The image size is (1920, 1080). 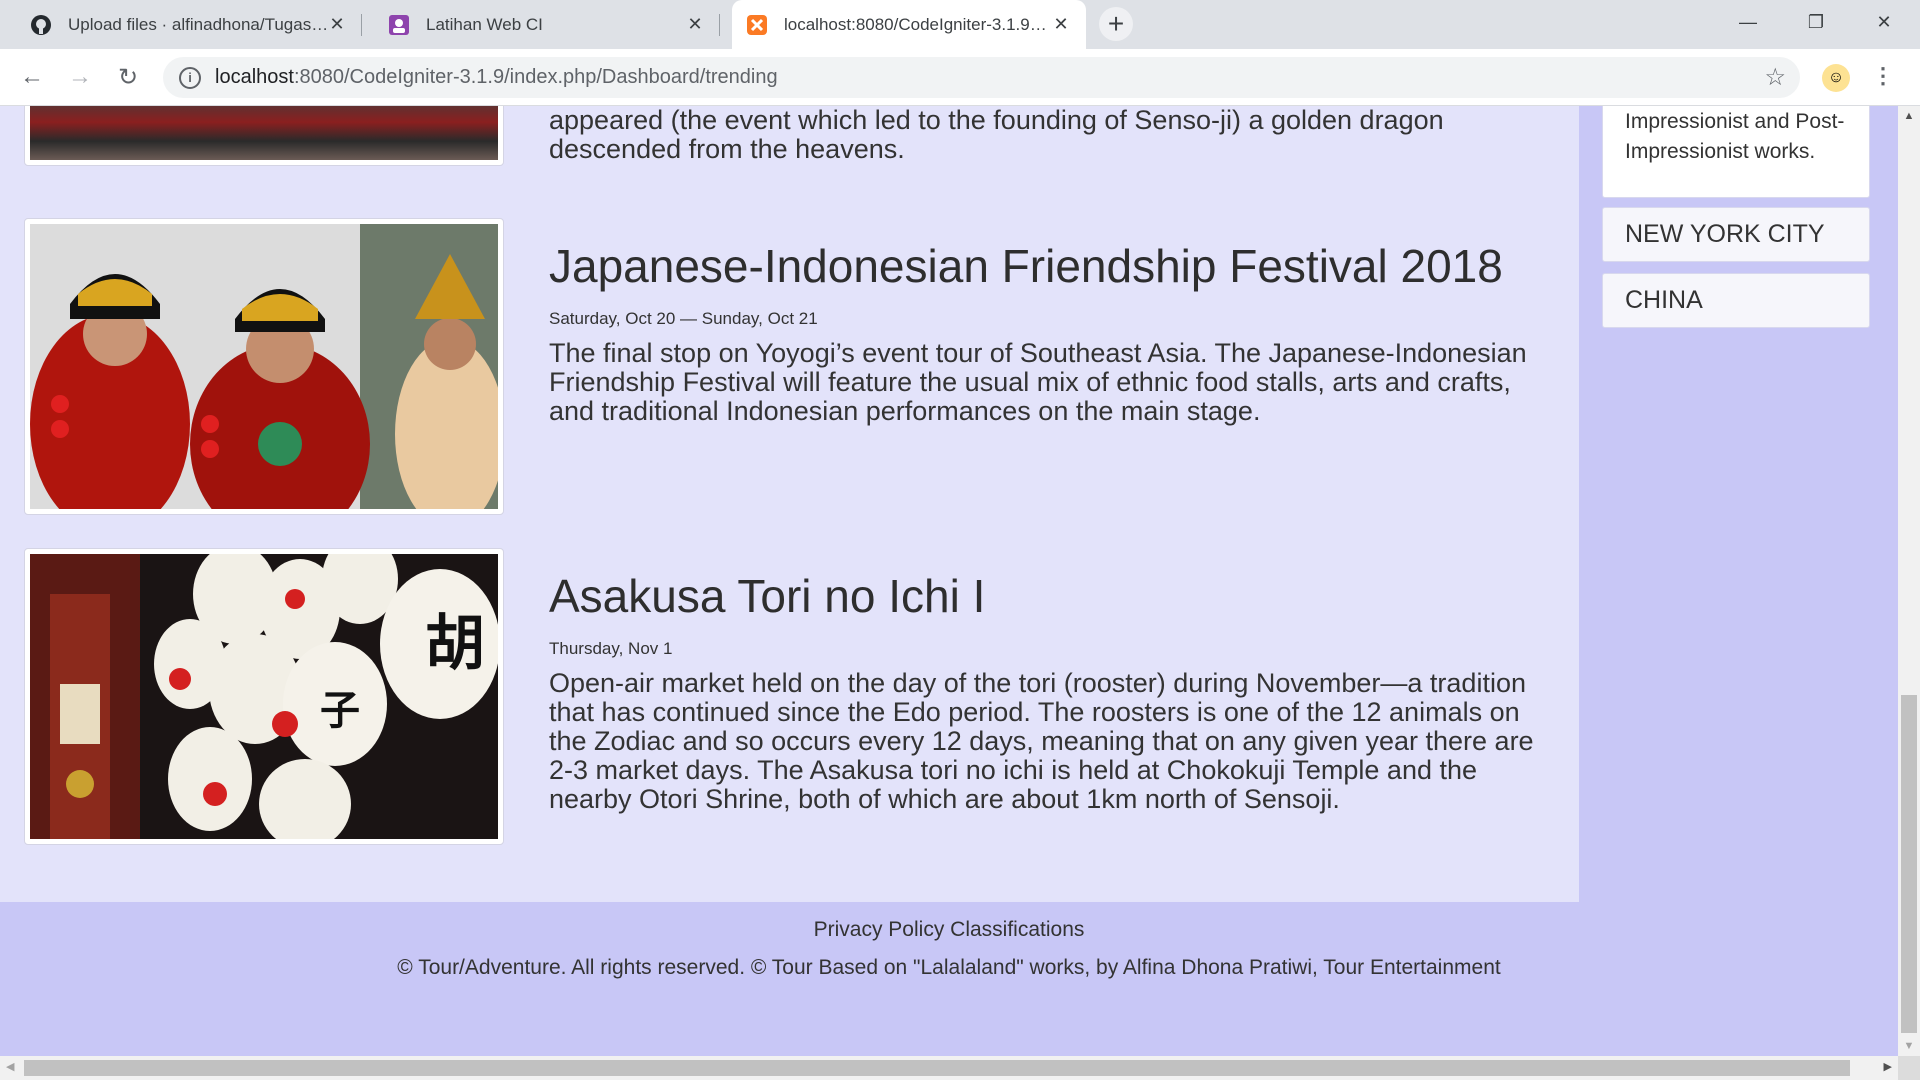 I want to click on dancers-illustration, so click(x=264, y=366).